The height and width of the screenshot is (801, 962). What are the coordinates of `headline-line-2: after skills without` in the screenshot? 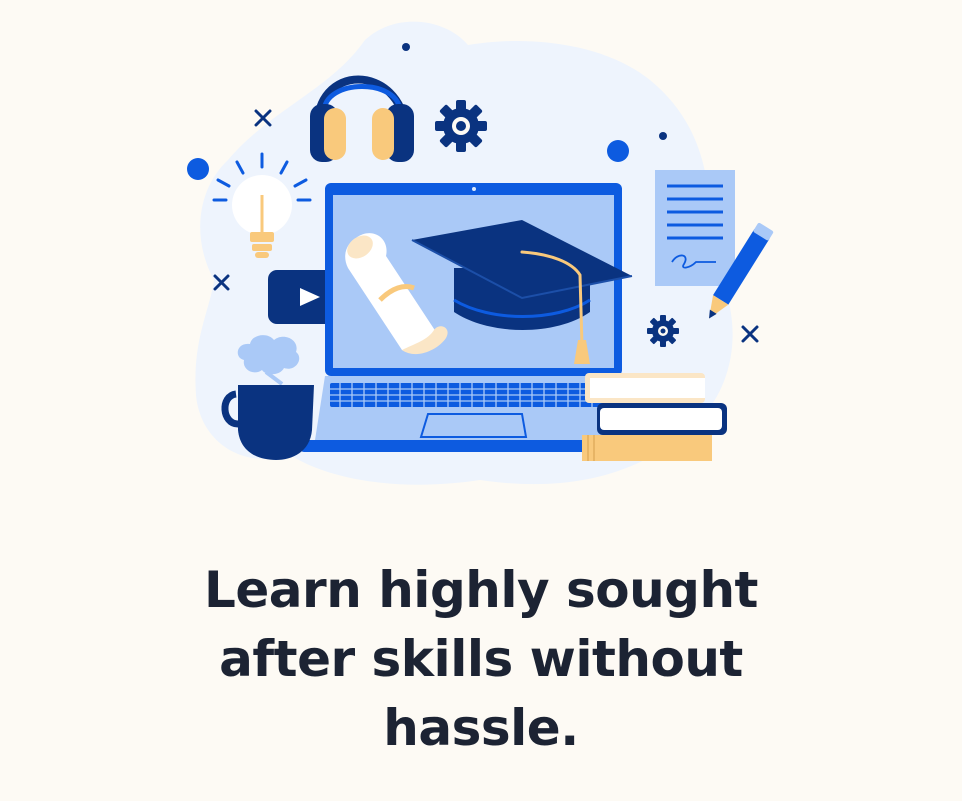 It's located at (481, 659).